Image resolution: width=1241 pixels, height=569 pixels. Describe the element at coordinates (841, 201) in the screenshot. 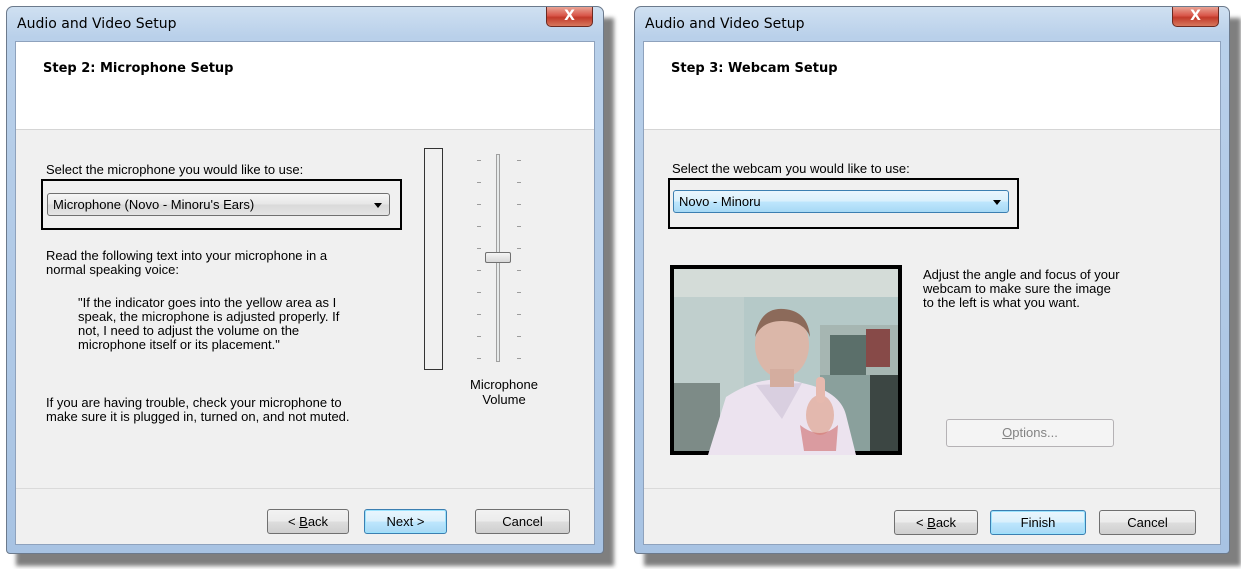

I see `webcam-dropdown: Novo - Minoru` at that location.